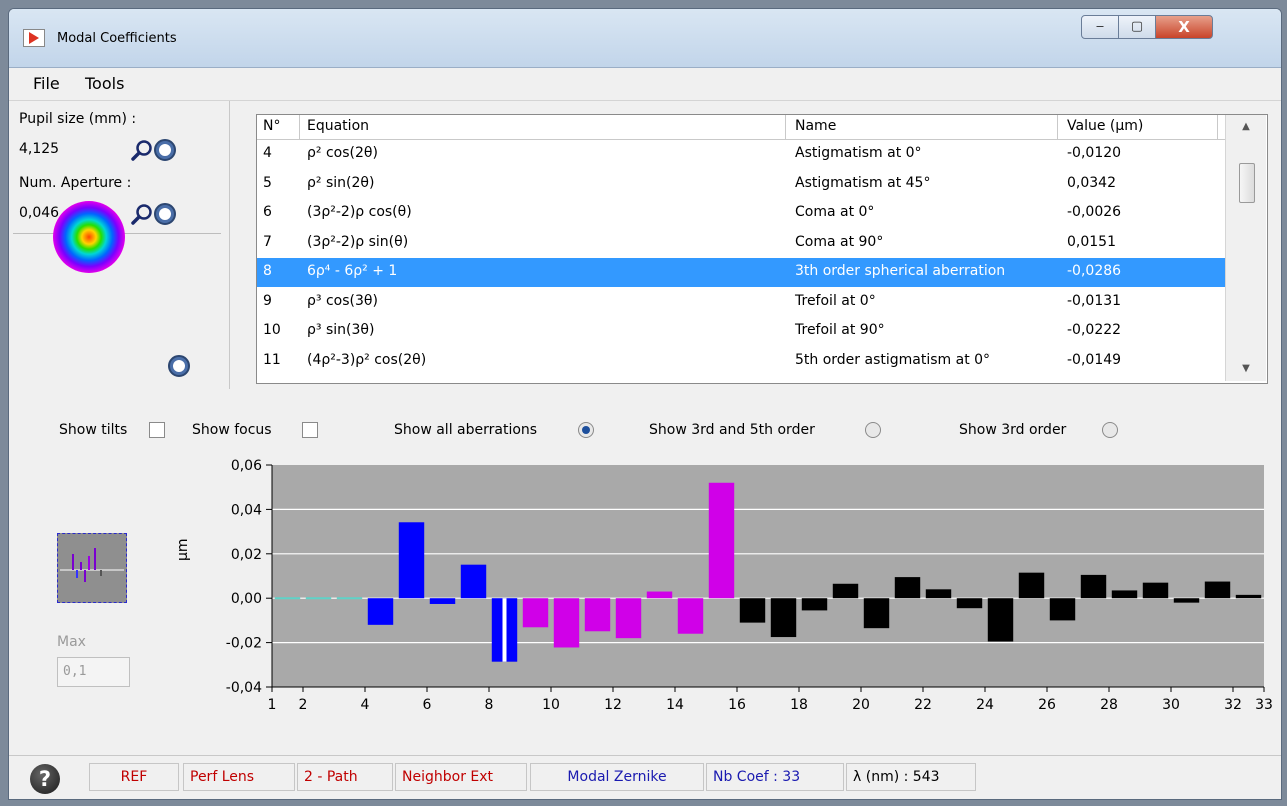 This screenshot has height=806, width=1287. What do you see at coordinates (93, 672) in the screenshot?
I see `max-input: 0,1` at bounding box center [93, 672].